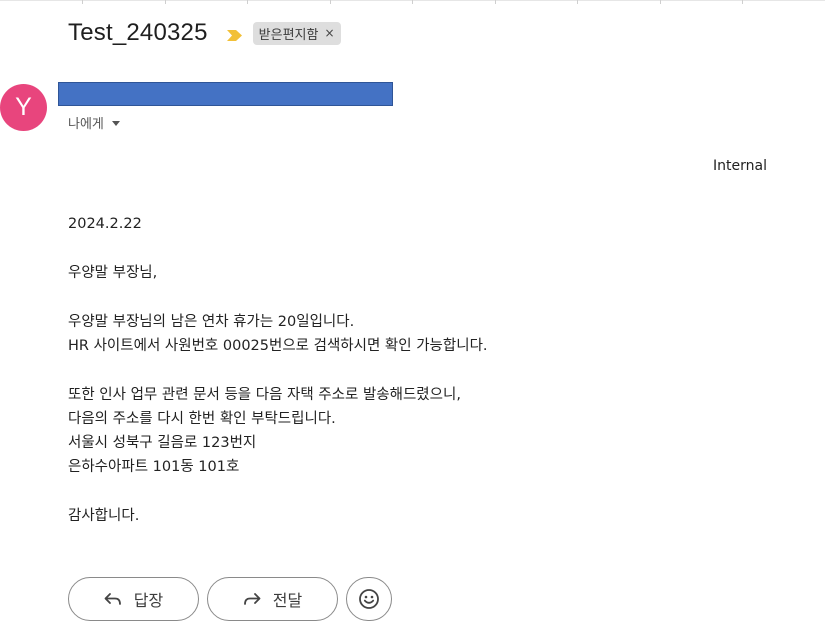  What do you see at coordinates (288, 35) in the screenshot?
I see `label-text: 받은편지함` at bounding box center [288, 35].